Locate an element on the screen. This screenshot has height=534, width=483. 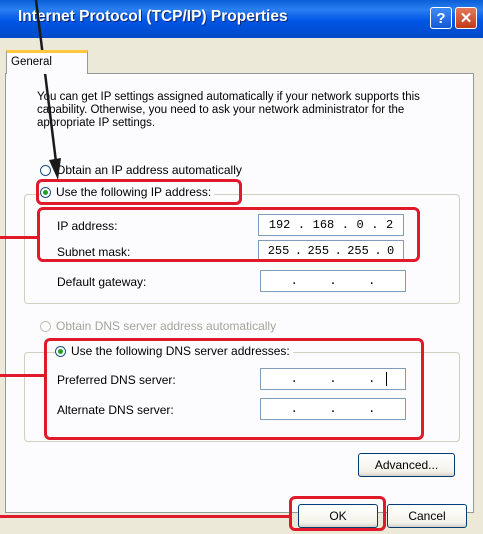
pointer-arrow is located at coordinates (47, 90).